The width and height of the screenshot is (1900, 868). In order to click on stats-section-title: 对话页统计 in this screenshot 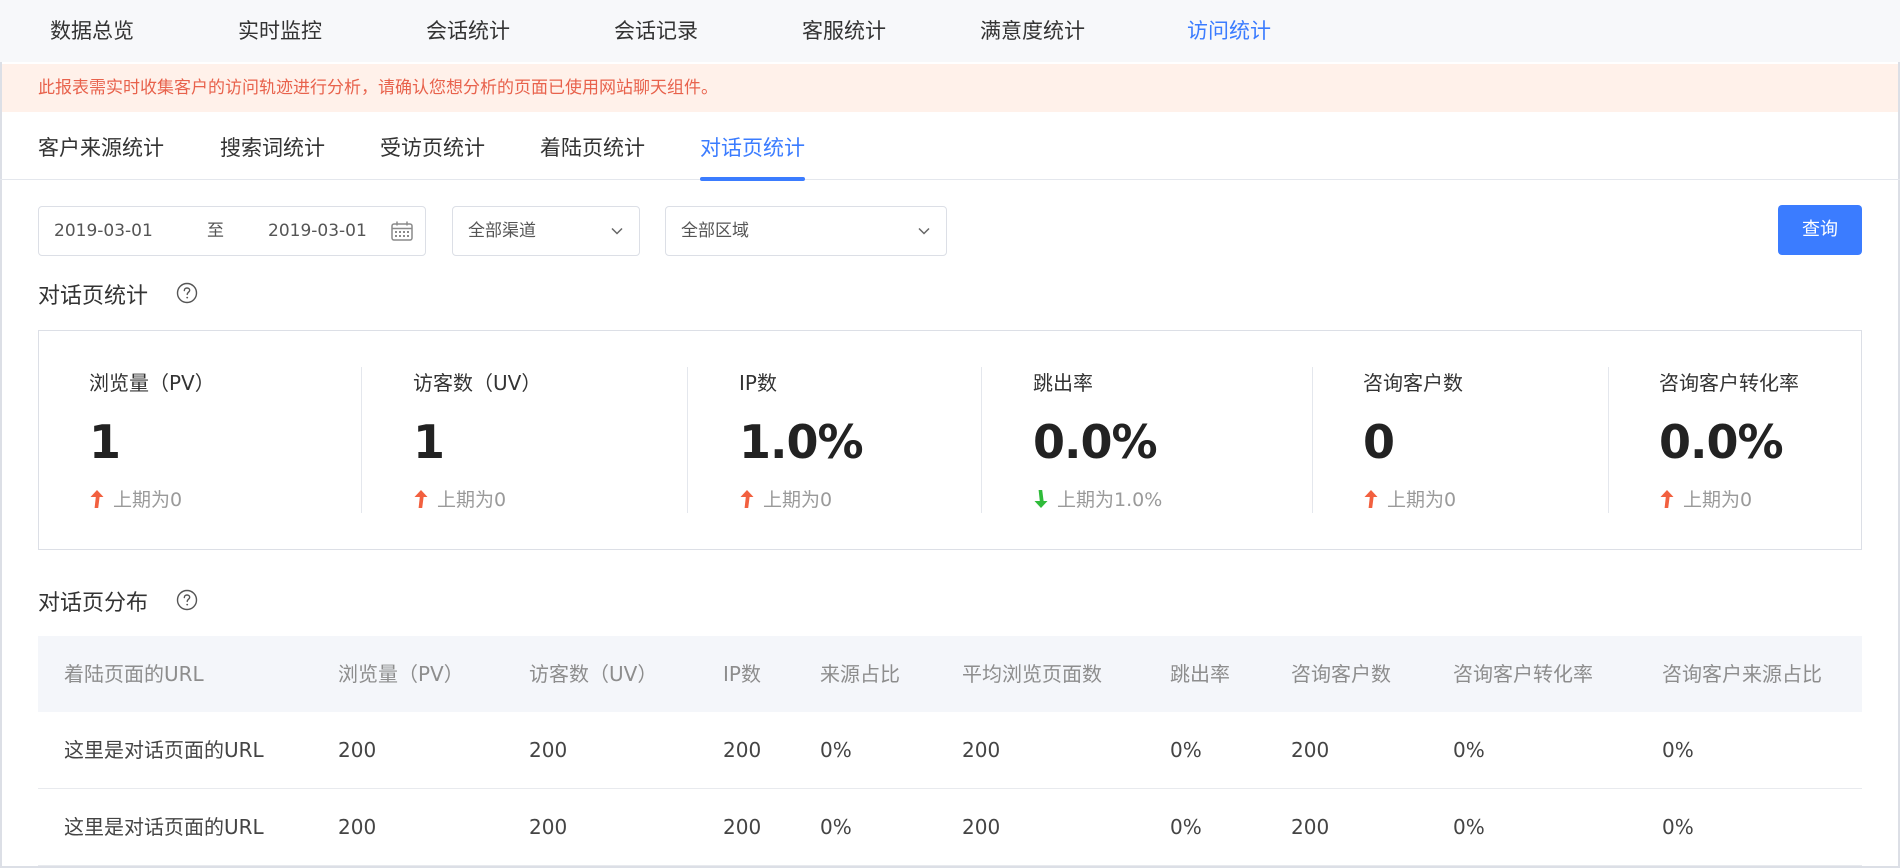, I will do `click(93, 296)`.